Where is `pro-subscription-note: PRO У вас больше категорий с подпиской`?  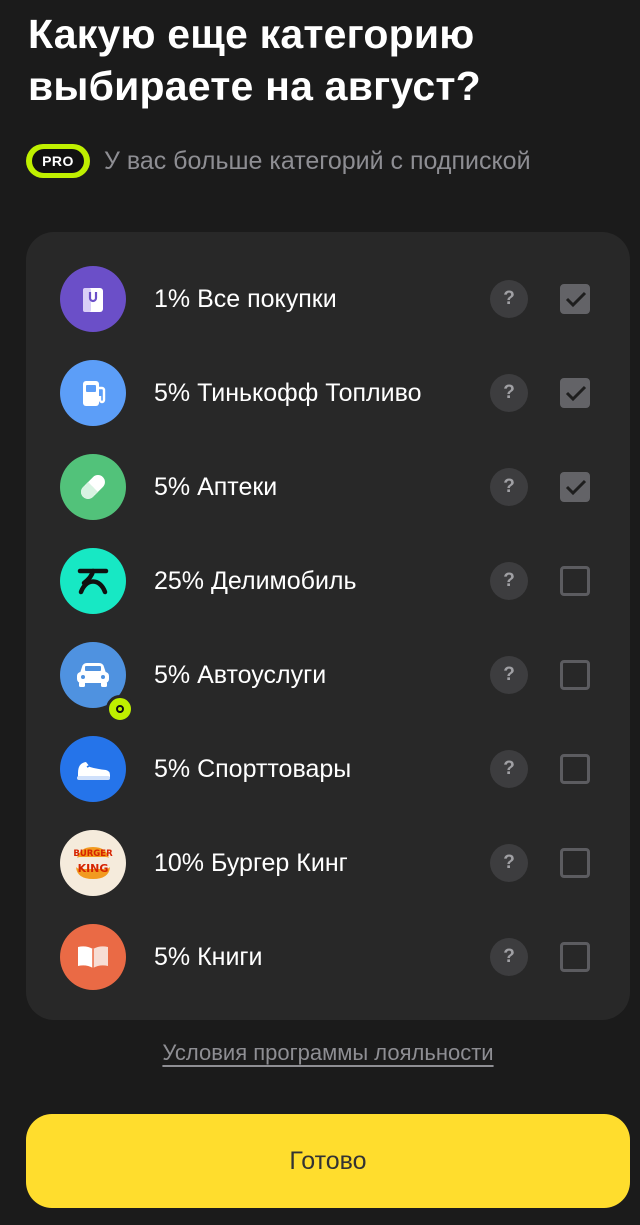
pro-subscription-note: PRO У вас больше категорий с подпиской is located at coordinates (278, 161).